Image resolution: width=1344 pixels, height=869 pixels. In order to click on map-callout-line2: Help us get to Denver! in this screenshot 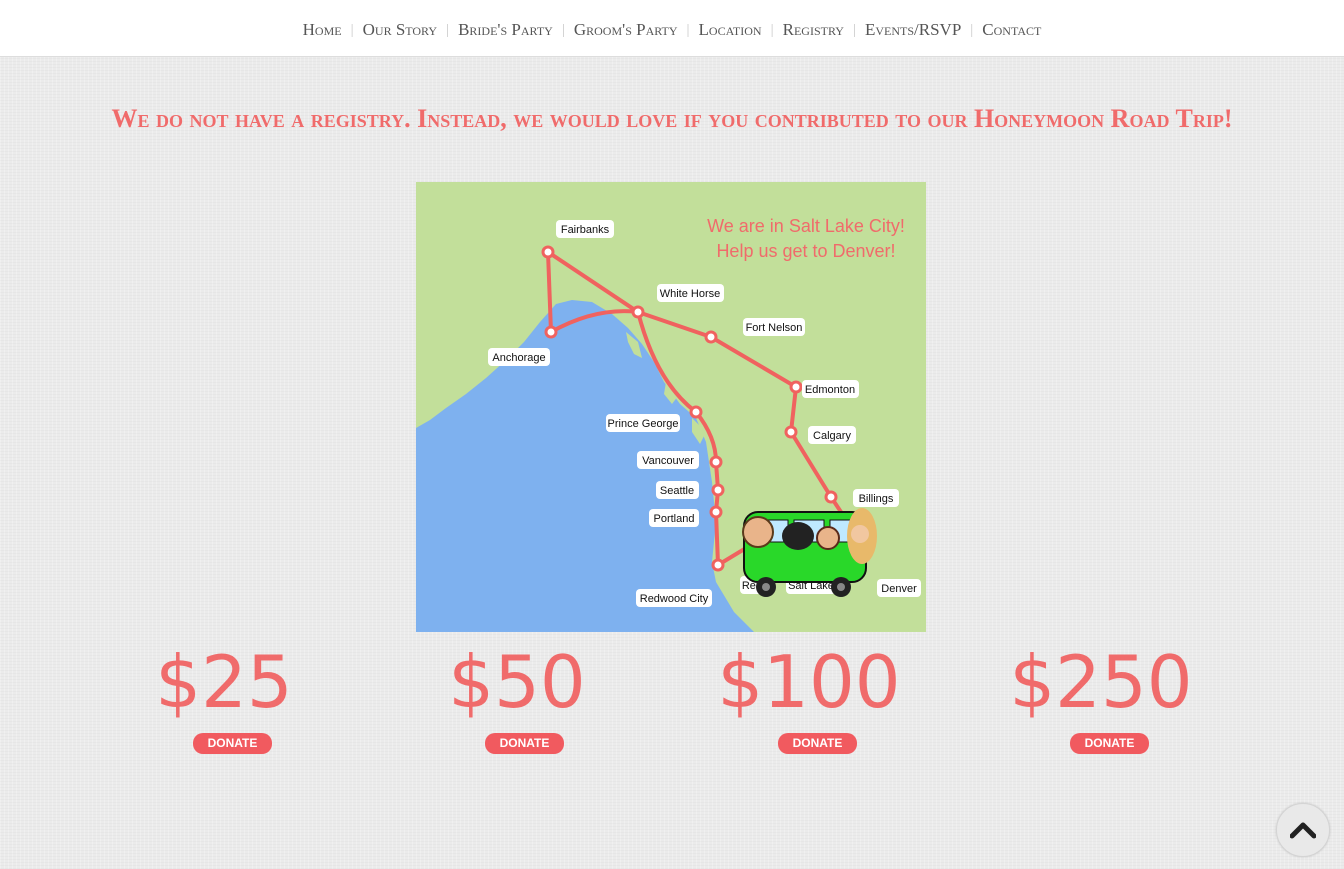, I will do `click(805, 251)`.